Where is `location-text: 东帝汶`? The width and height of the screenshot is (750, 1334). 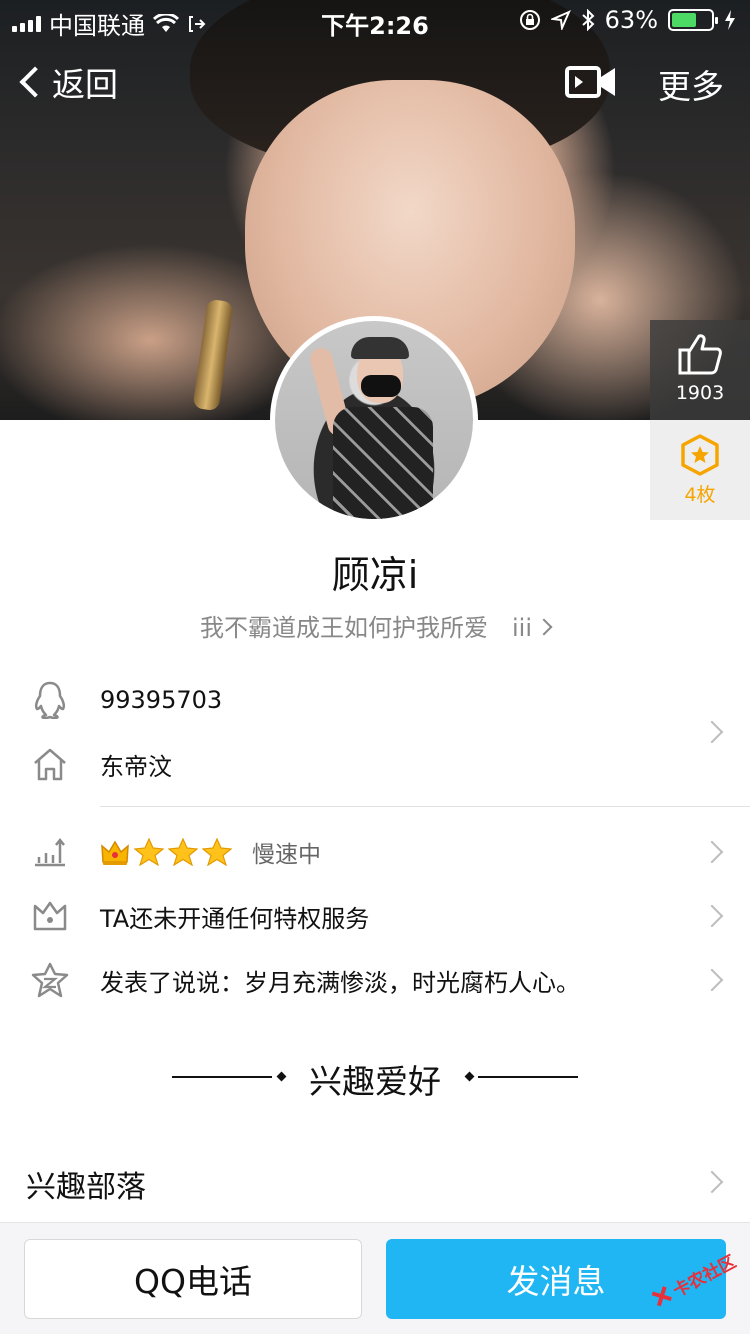 location-text: 东帝汶 is located at coordinates (136, 766).